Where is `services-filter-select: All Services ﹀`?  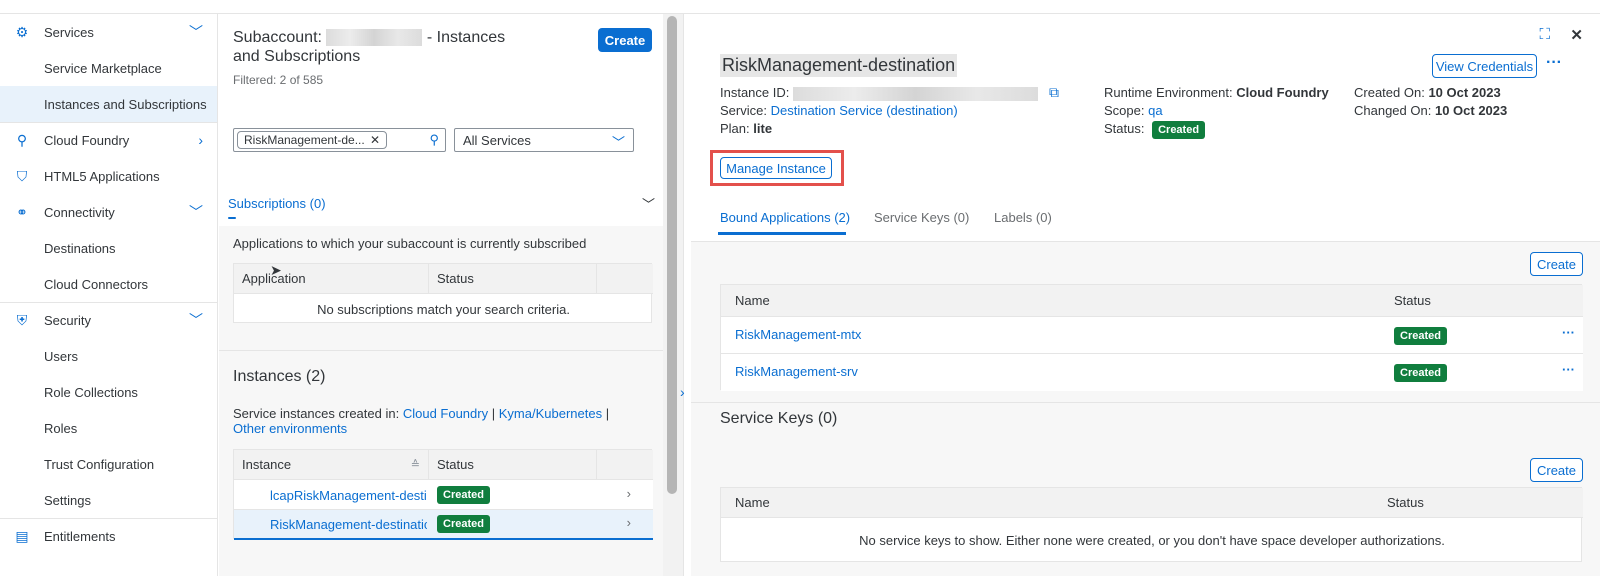
services-filter-select: All Services ﹀ is located at coordinates (544, 140).